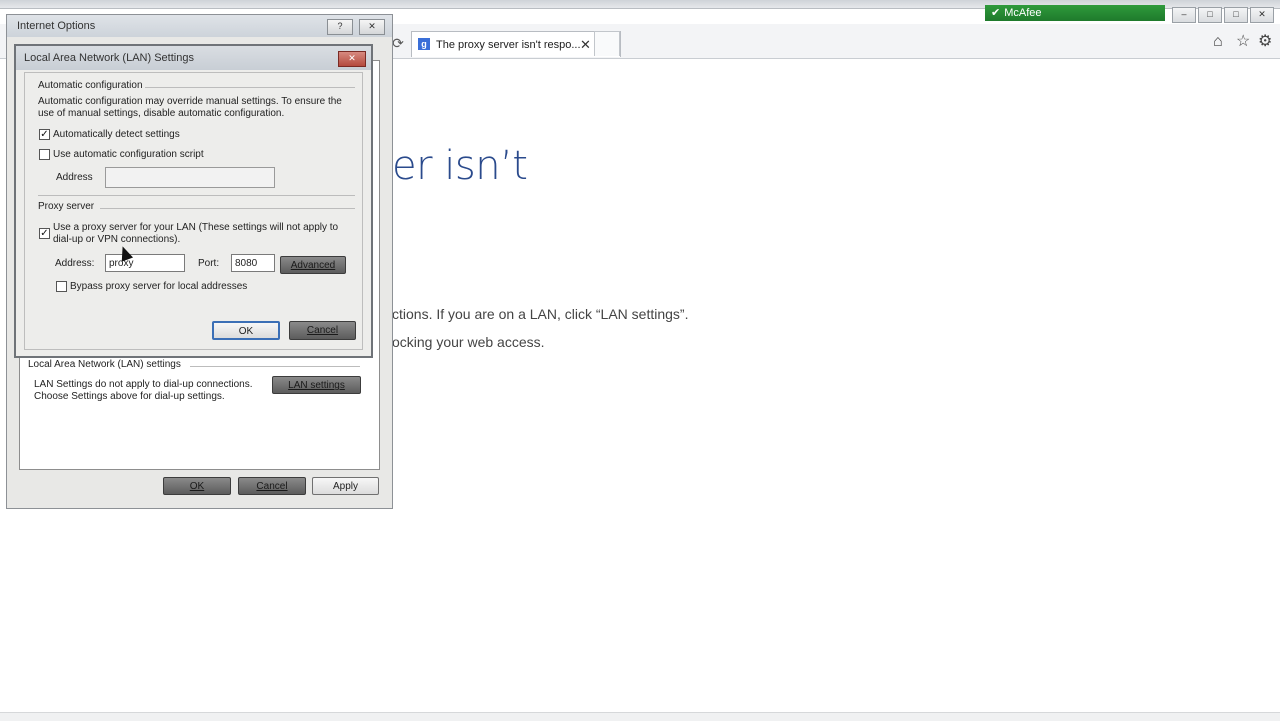 This screenshot has width=1280, height=721. I want to click on proxy-divider, so click(227, 208).